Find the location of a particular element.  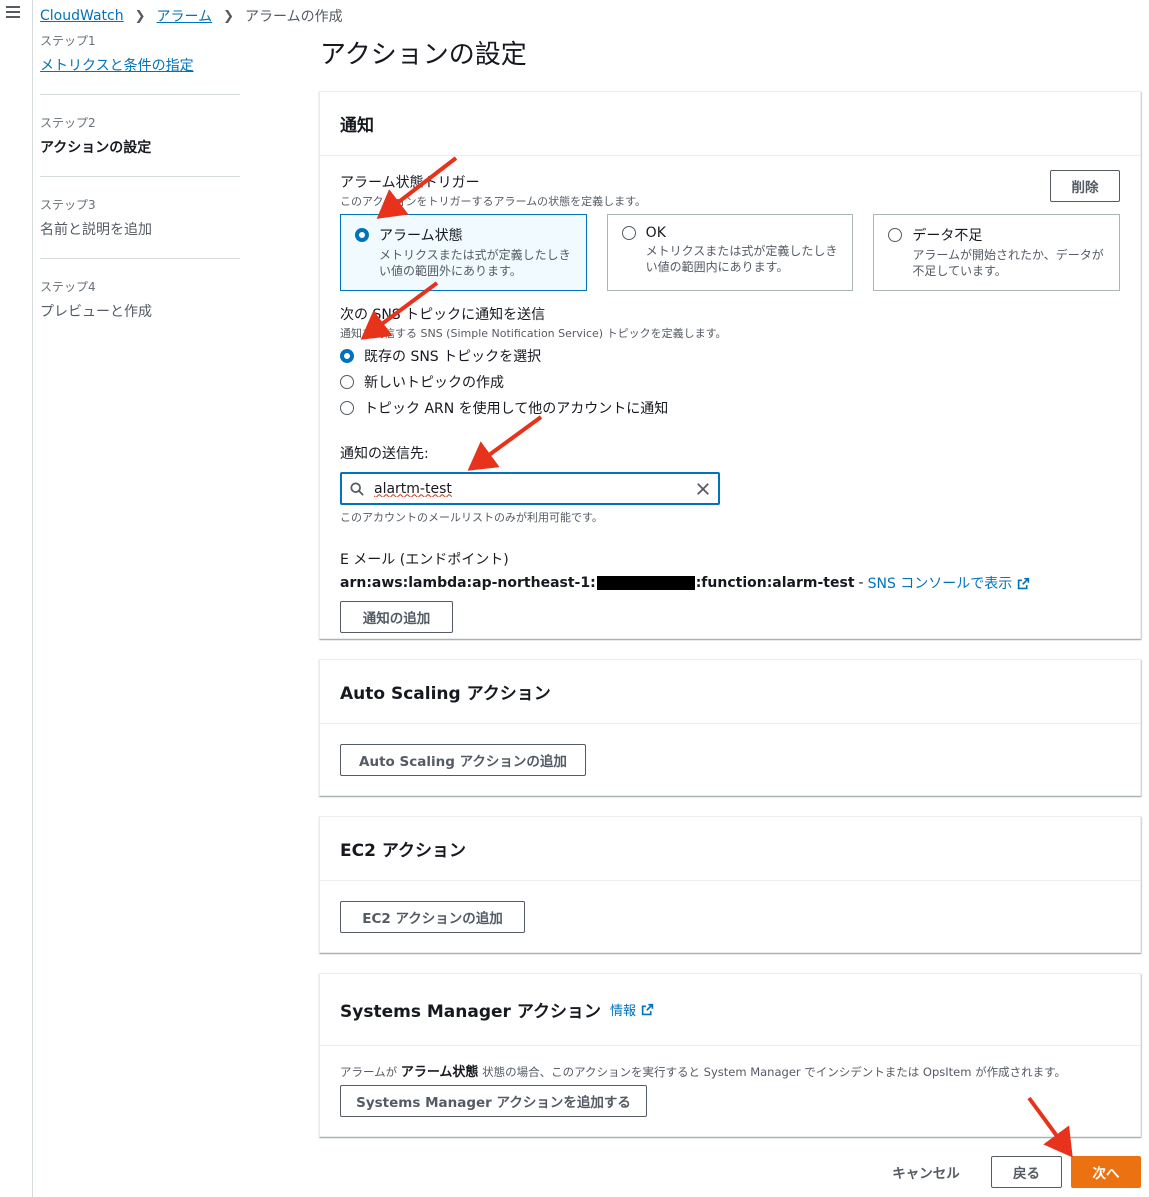

back-button: 戻る is located at coordinates (1026, 1172).